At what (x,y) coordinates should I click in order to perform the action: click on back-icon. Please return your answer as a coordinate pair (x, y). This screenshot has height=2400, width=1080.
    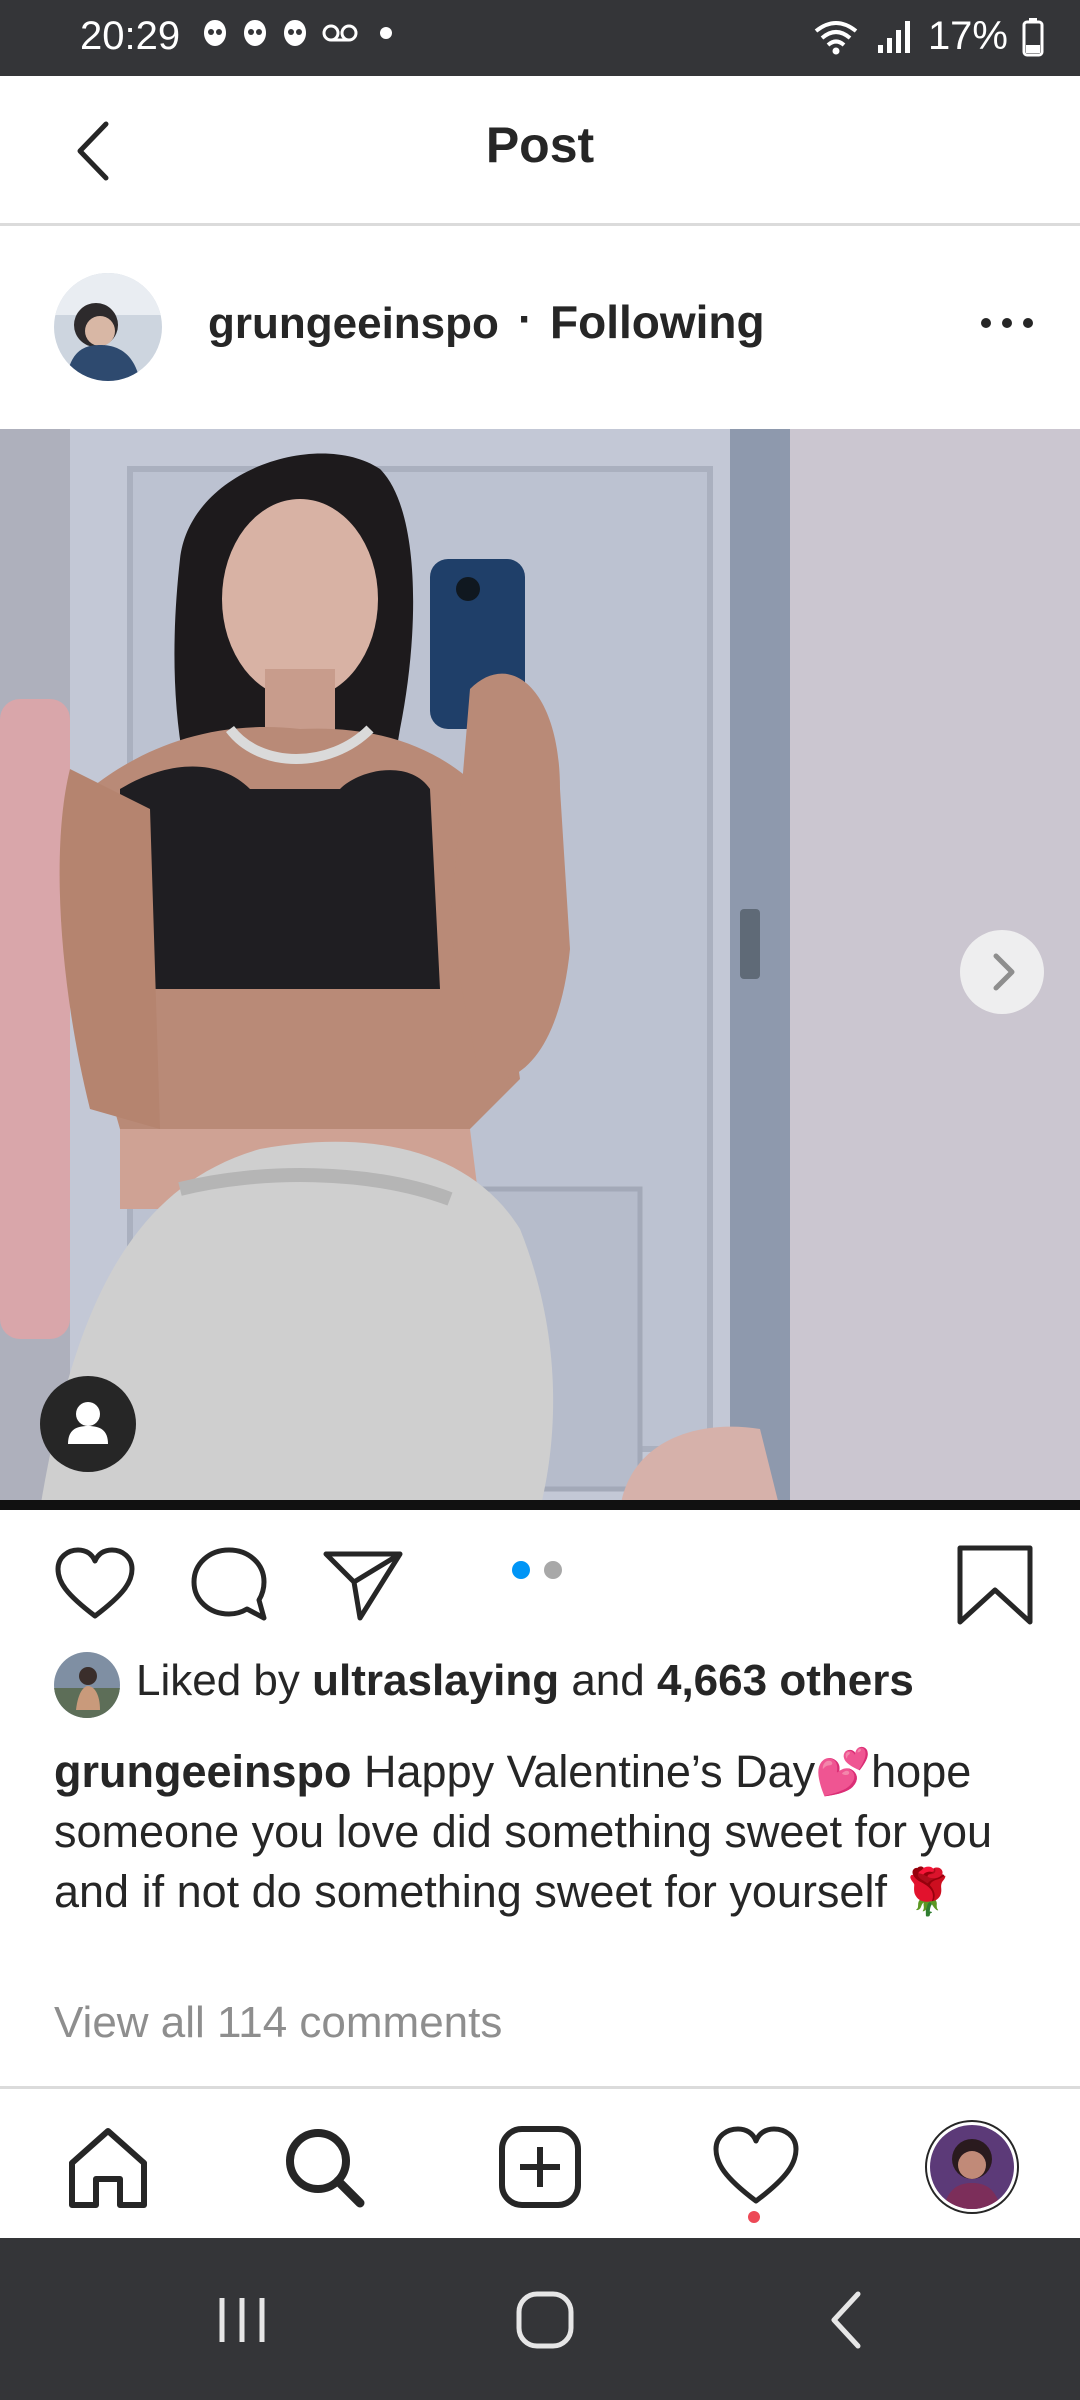
    Looking at the image, I should click on (846, 2320).